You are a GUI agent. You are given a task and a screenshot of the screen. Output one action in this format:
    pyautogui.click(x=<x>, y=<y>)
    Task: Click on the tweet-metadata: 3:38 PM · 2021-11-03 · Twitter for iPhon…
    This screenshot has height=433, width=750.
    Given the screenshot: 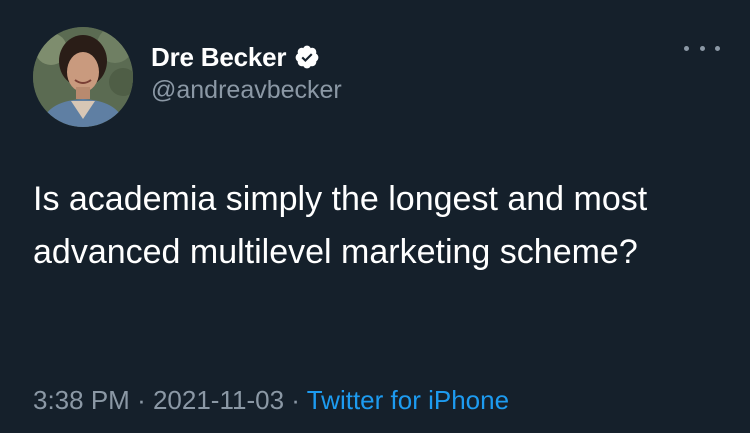 What is the action you would take?
    pyautogui.click(x=271, y=400)
    